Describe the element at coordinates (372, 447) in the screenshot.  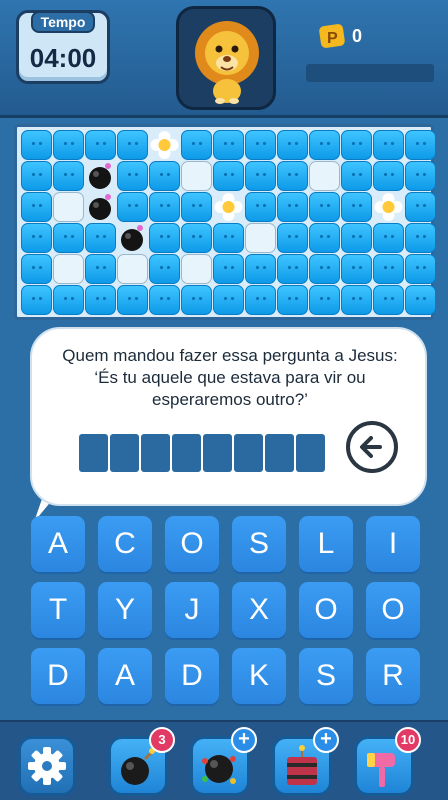
I see `backspace-button` at that location.